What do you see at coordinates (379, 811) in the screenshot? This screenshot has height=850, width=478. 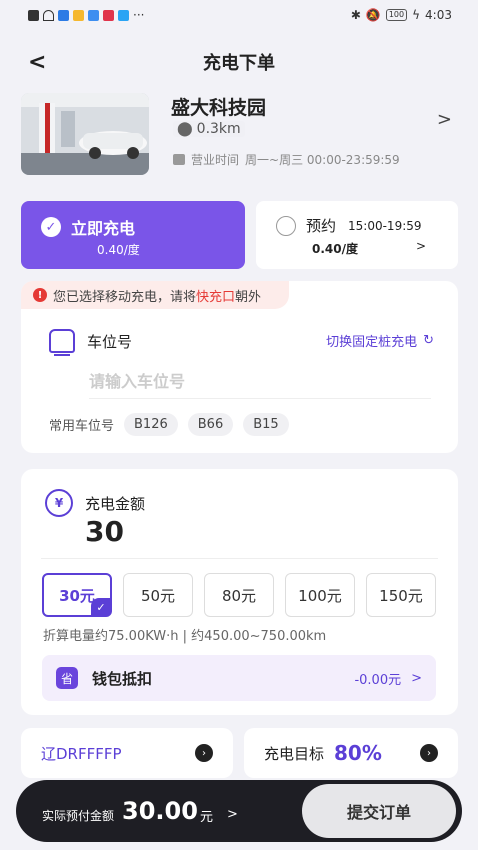 I see `submit-order-button: 提交订单` at bounding box center [379, 811].